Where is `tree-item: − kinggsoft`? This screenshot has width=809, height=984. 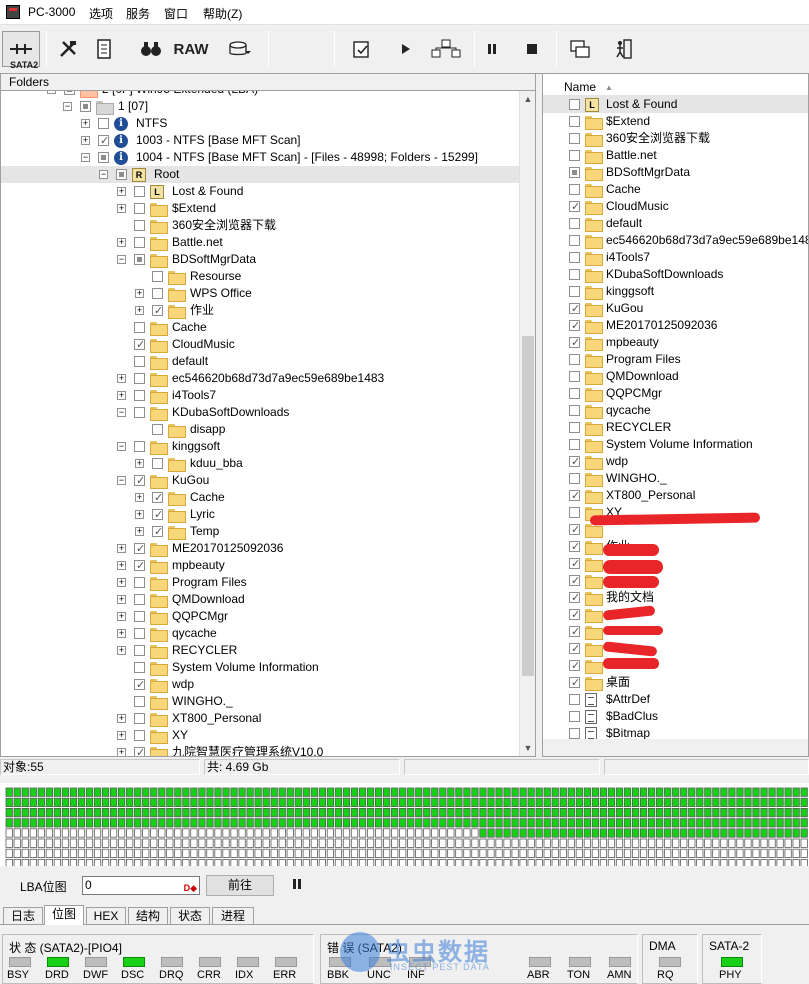
tree-item: − kinggsoft is located at coordinates (260, 446).